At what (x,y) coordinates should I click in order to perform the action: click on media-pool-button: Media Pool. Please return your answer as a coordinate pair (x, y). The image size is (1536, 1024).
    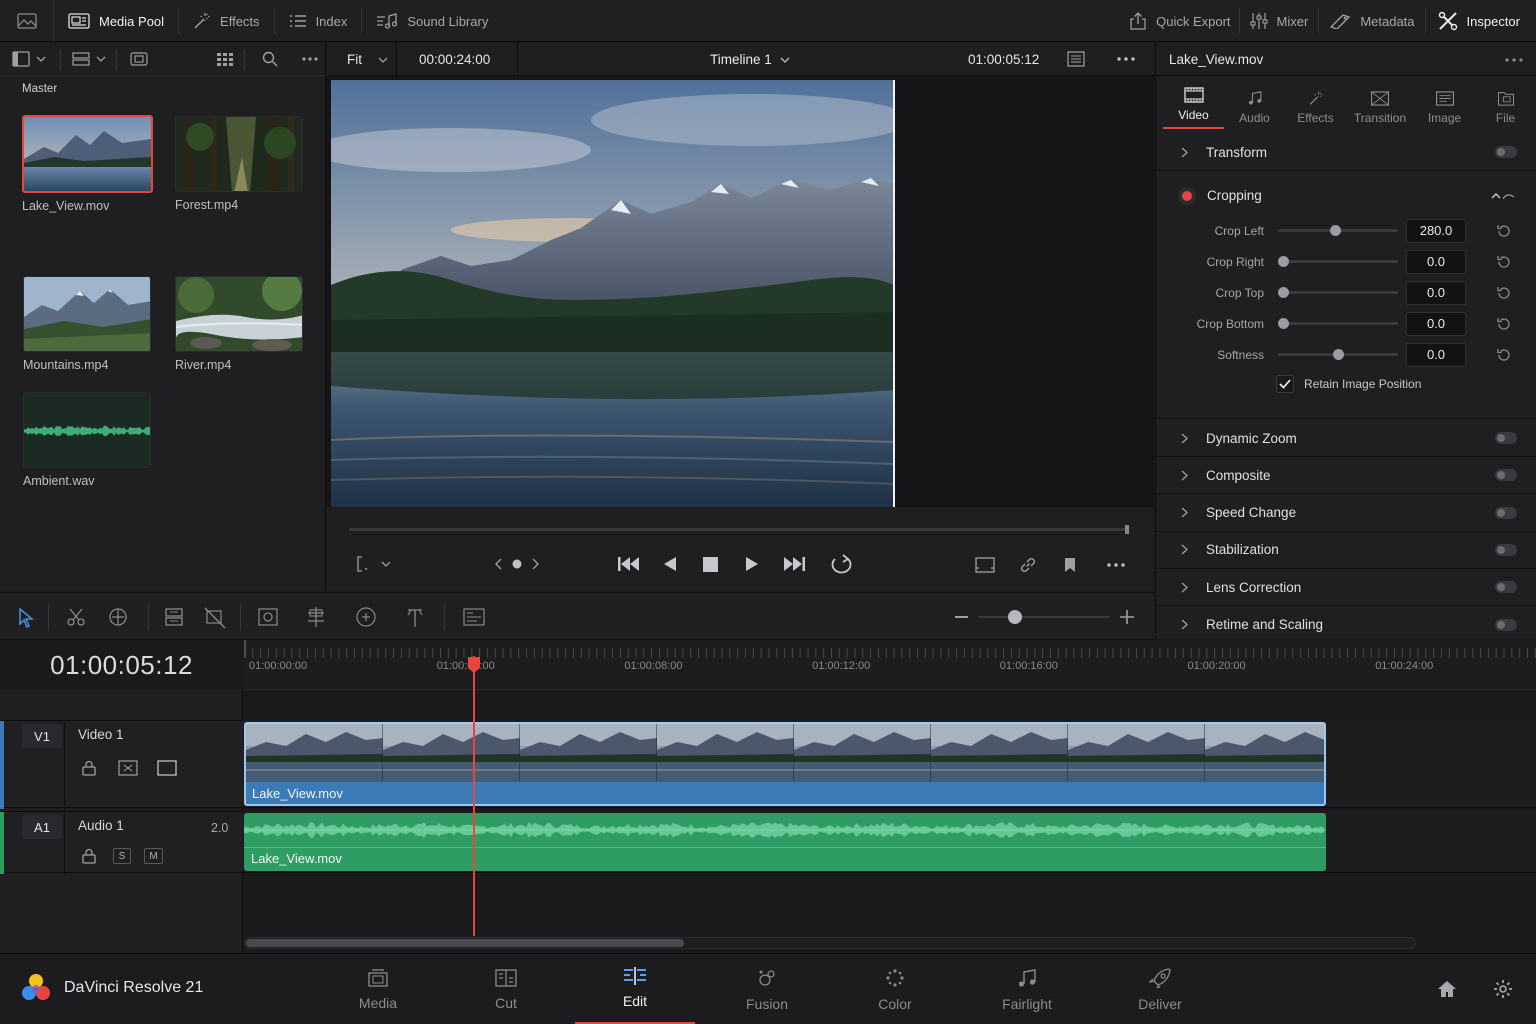
    Looking at the image, I should click on (116, 21).